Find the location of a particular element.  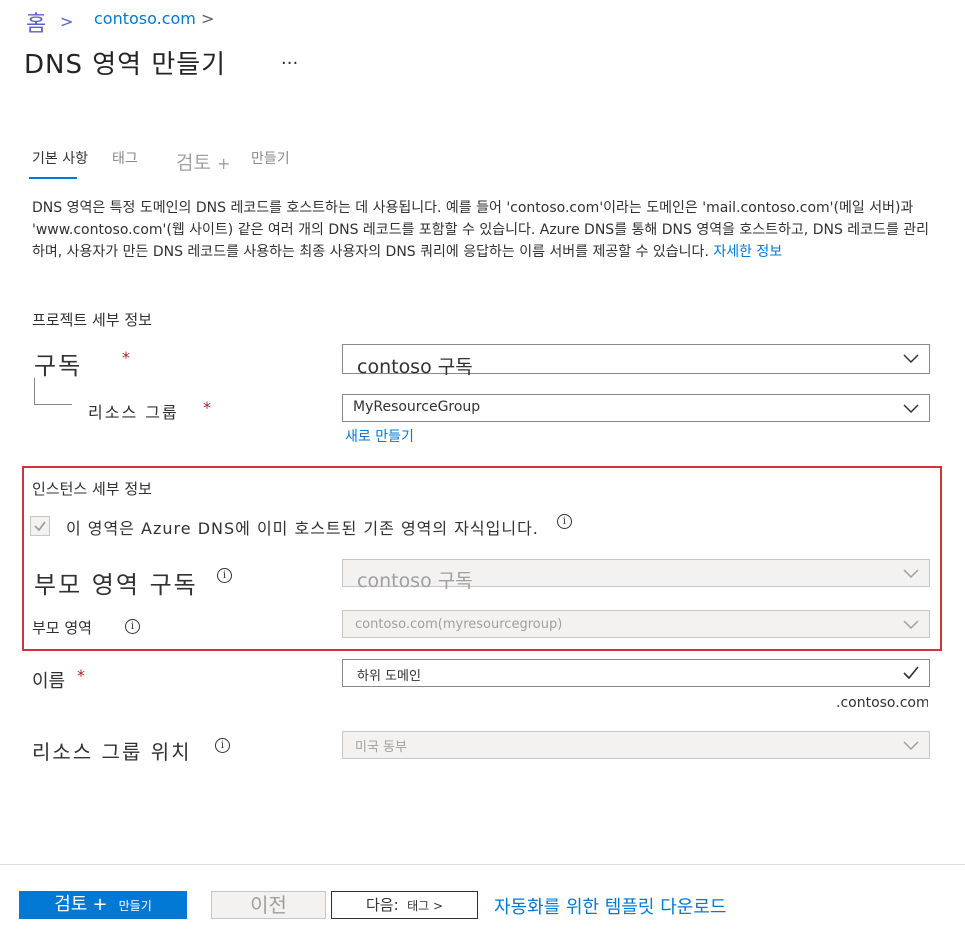

child-zone-checkbox is located at coordinates (40, 526).